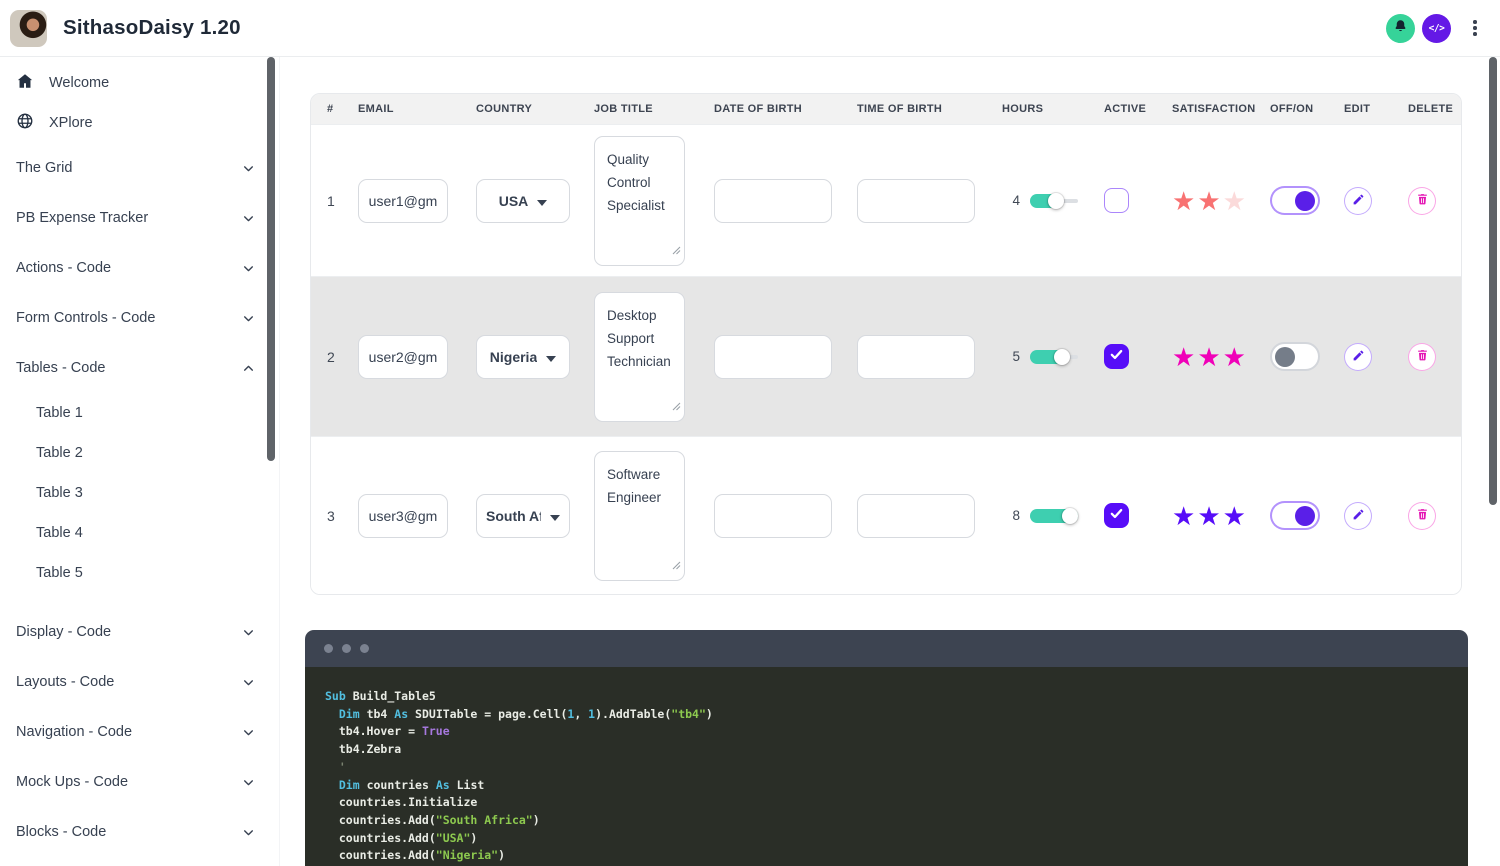  What do you see at coordinates (152, 27) in the screenshot?
I see `app-title: SithasoDaisy 1.20` at bounding box center [152, 27].